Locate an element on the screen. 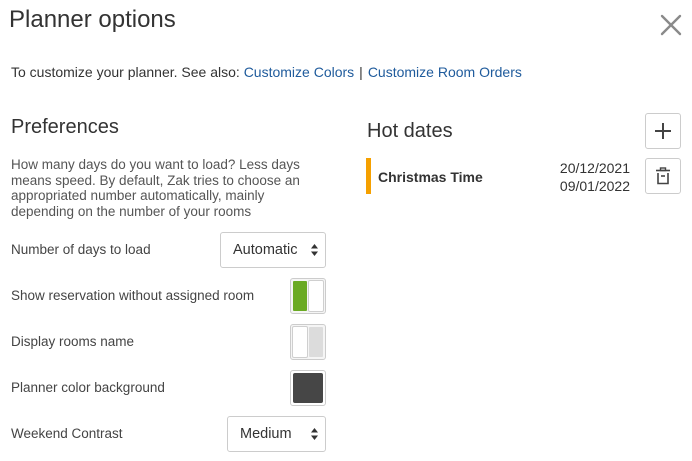 This screenshot has height=461, width=692. color-swatch-fill is located at coordinates (308, 388).